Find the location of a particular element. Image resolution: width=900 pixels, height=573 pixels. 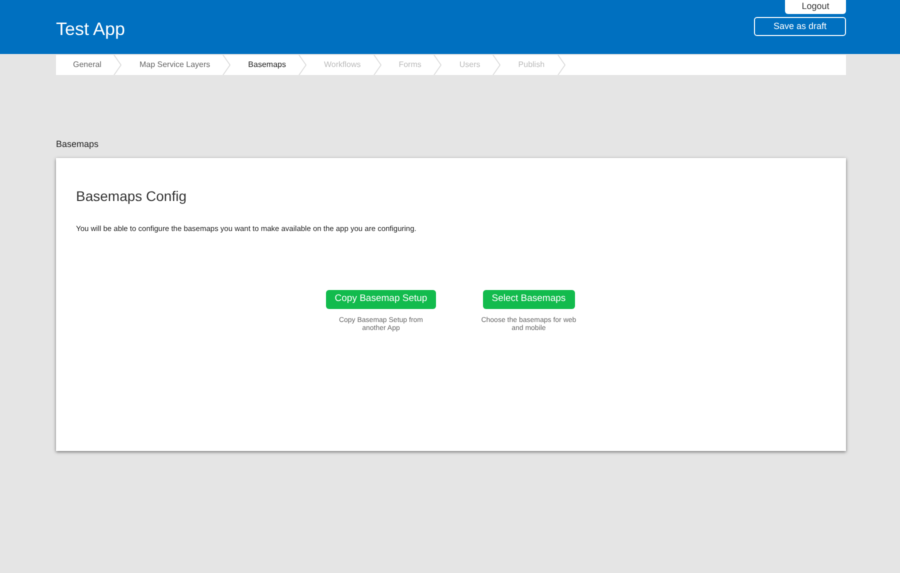

save-draft-button: Save as draft is located at coordinates (800, 26).